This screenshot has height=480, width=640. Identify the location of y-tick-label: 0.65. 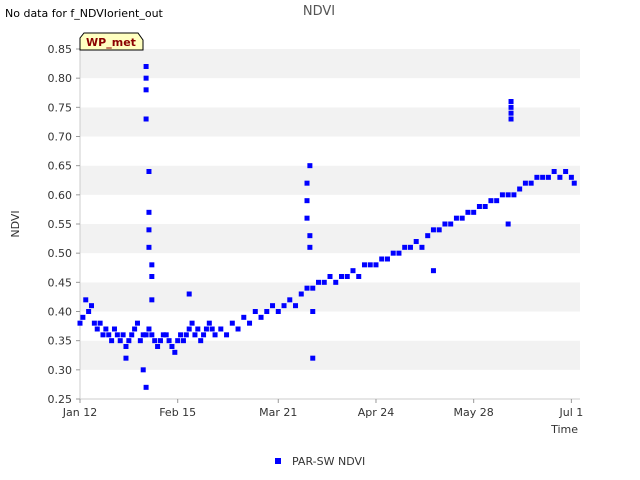
(60, 166).